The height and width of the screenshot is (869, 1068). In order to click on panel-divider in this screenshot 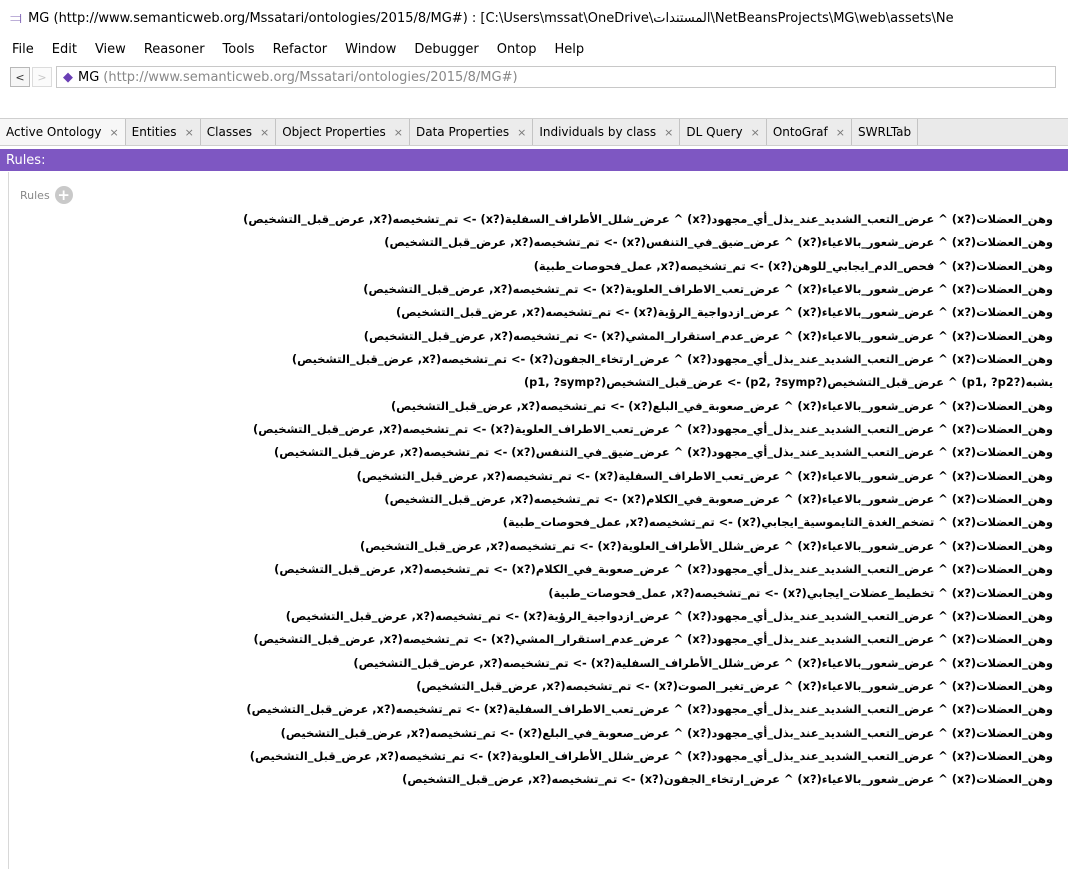, I will do `click(8, 520)`.